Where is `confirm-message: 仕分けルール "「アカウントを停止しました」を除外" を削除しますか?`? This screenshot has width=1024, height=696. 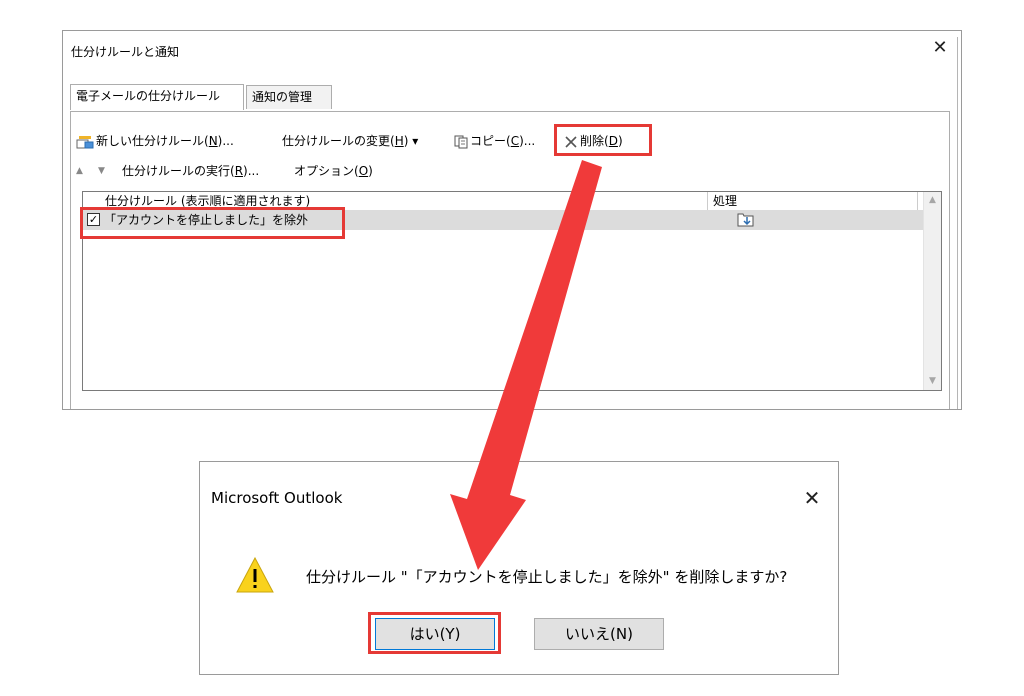 confirm-message: 仕分けルール "「アカウントを停止しました」を除外" を削除しますか? is located at coordinates (547, 577).